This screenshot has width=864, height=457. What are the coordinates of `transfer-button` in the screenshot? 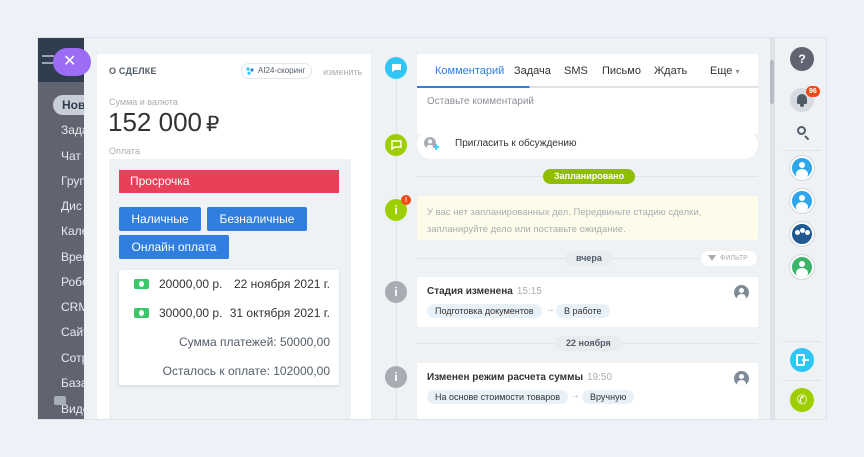 It's located at (802, 360).